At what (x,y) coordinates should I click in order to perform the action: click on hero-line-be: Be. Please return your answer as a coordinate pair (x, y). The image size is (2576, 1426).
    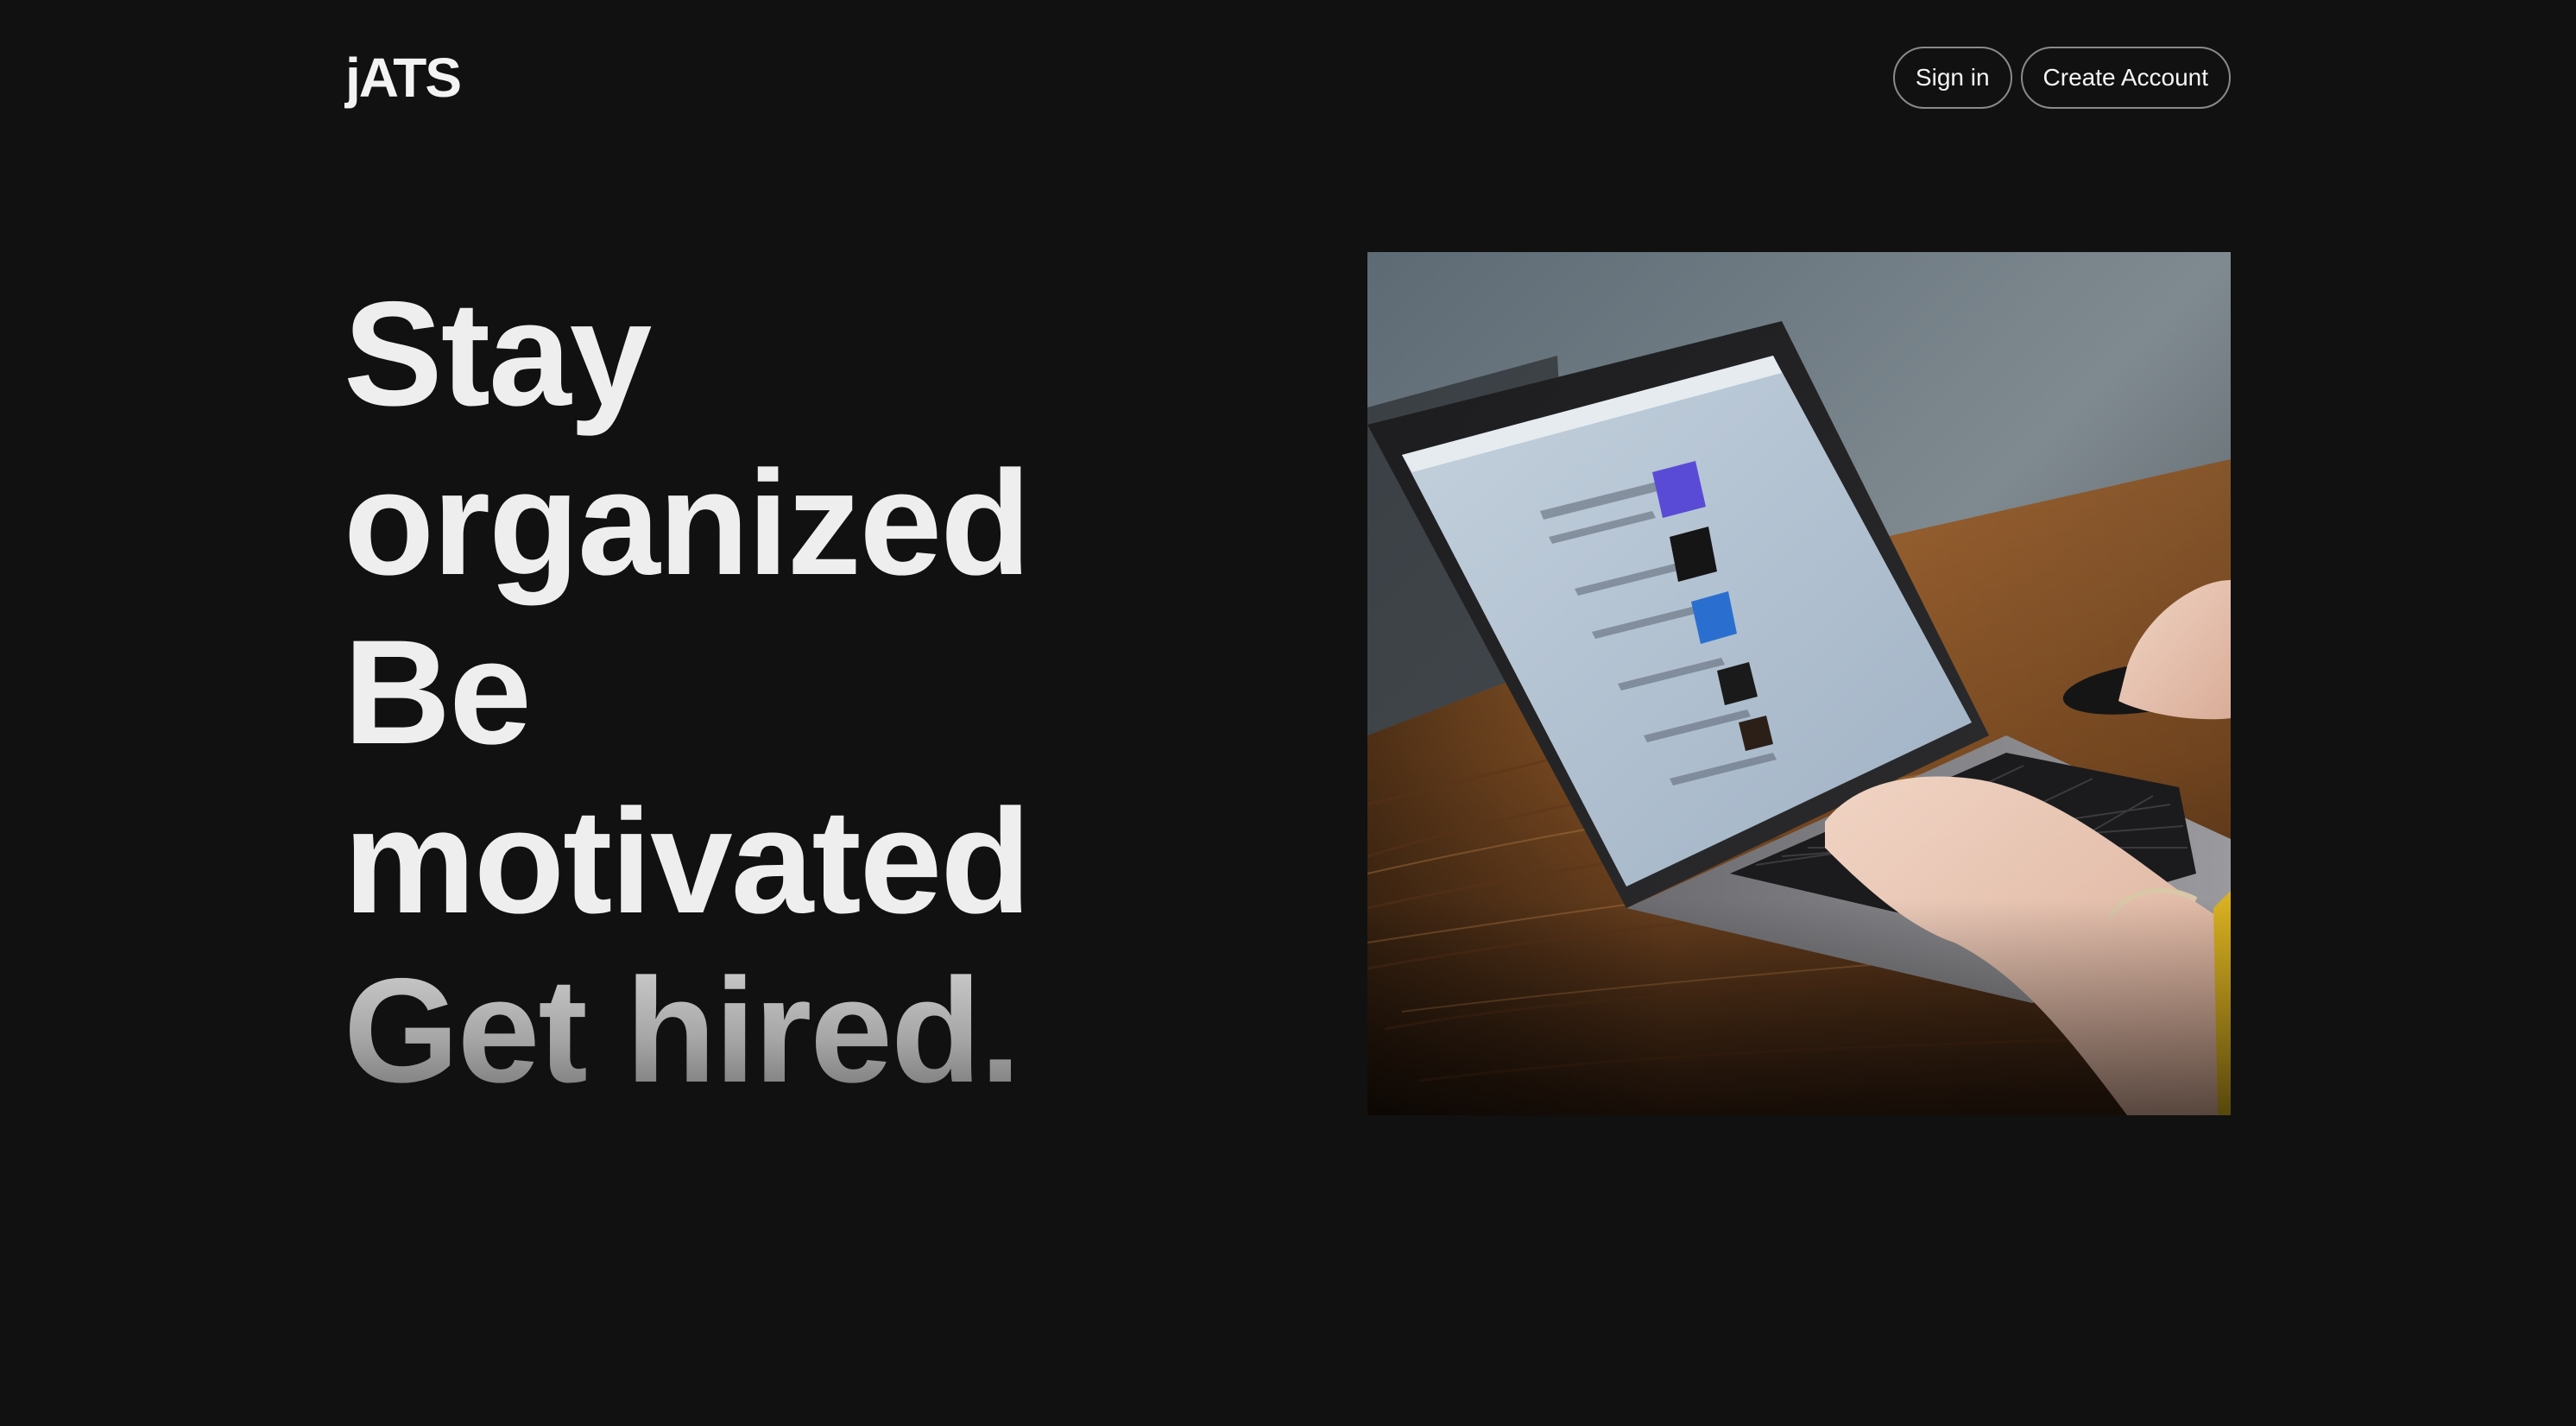
    Looking at the image, I should click on (438, 692).